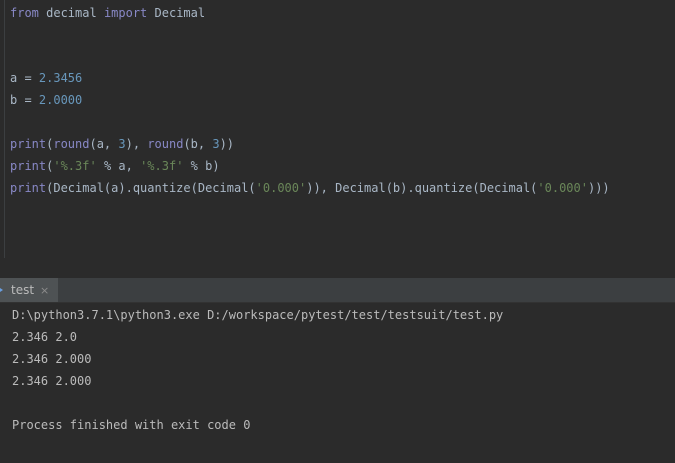 The image size is (675, 463). What do you see at coordinates (337, 290) in the screenshot?
I see `run-tool-window-tabbar: test ×` at bounding box center [337, 290].